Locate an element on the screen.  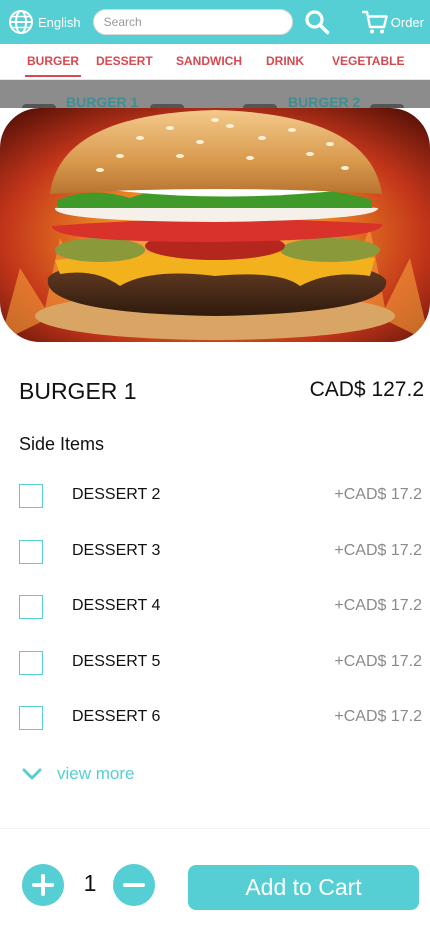
search-input is located at coordinates (192, 22).